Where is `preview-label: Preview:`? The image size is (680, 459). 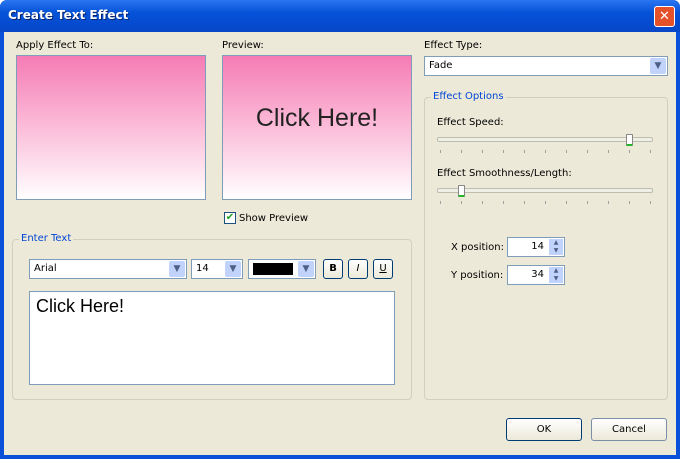
preview-label: Preview: is located at coordinates (243, 45).